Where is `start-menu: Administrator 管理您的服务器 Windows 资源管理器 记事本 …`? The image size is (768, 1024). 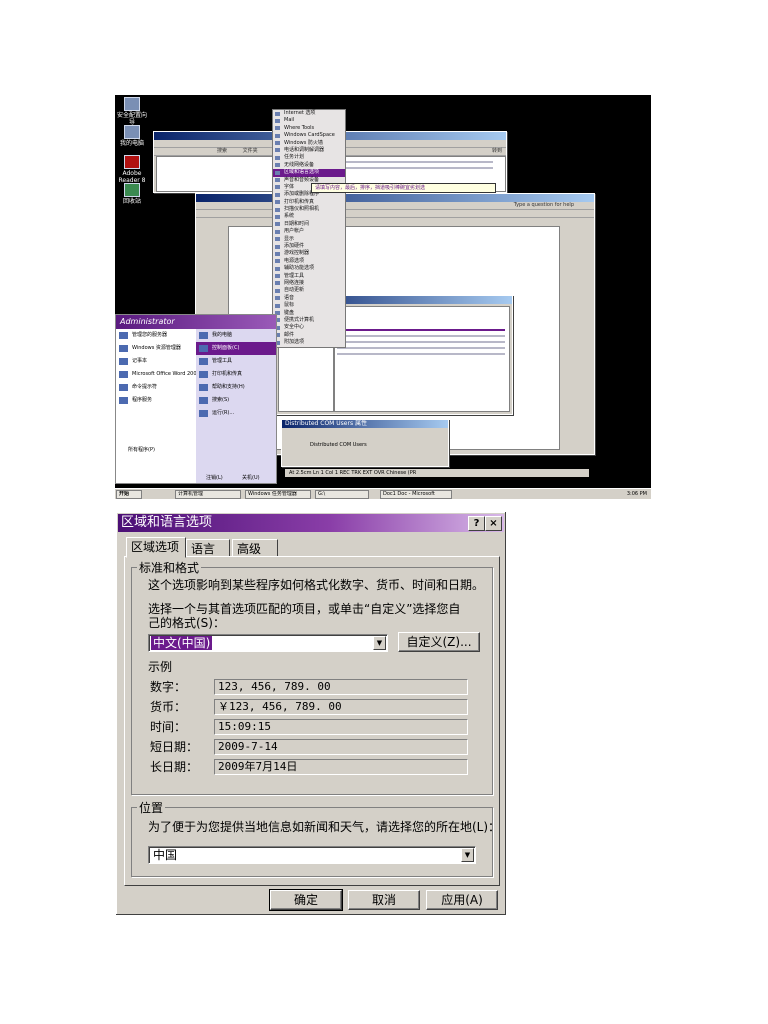
start-menu: Administrator 管理您的服务器 Windows 资源管理器 记事本 … is located at coordinates (196, 399).